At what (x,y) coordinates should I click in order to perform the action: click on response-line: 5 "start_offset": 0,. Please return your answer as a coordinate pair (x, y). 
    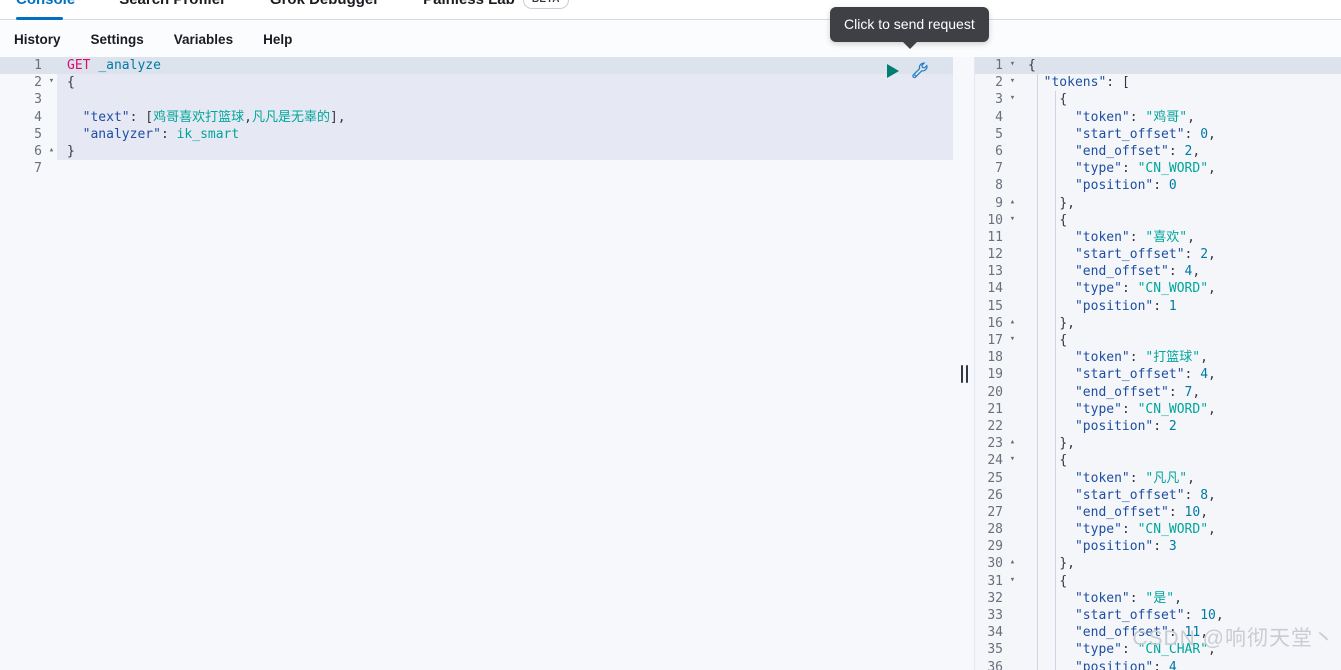
    Looking at the image, I should click on (1158, 134).